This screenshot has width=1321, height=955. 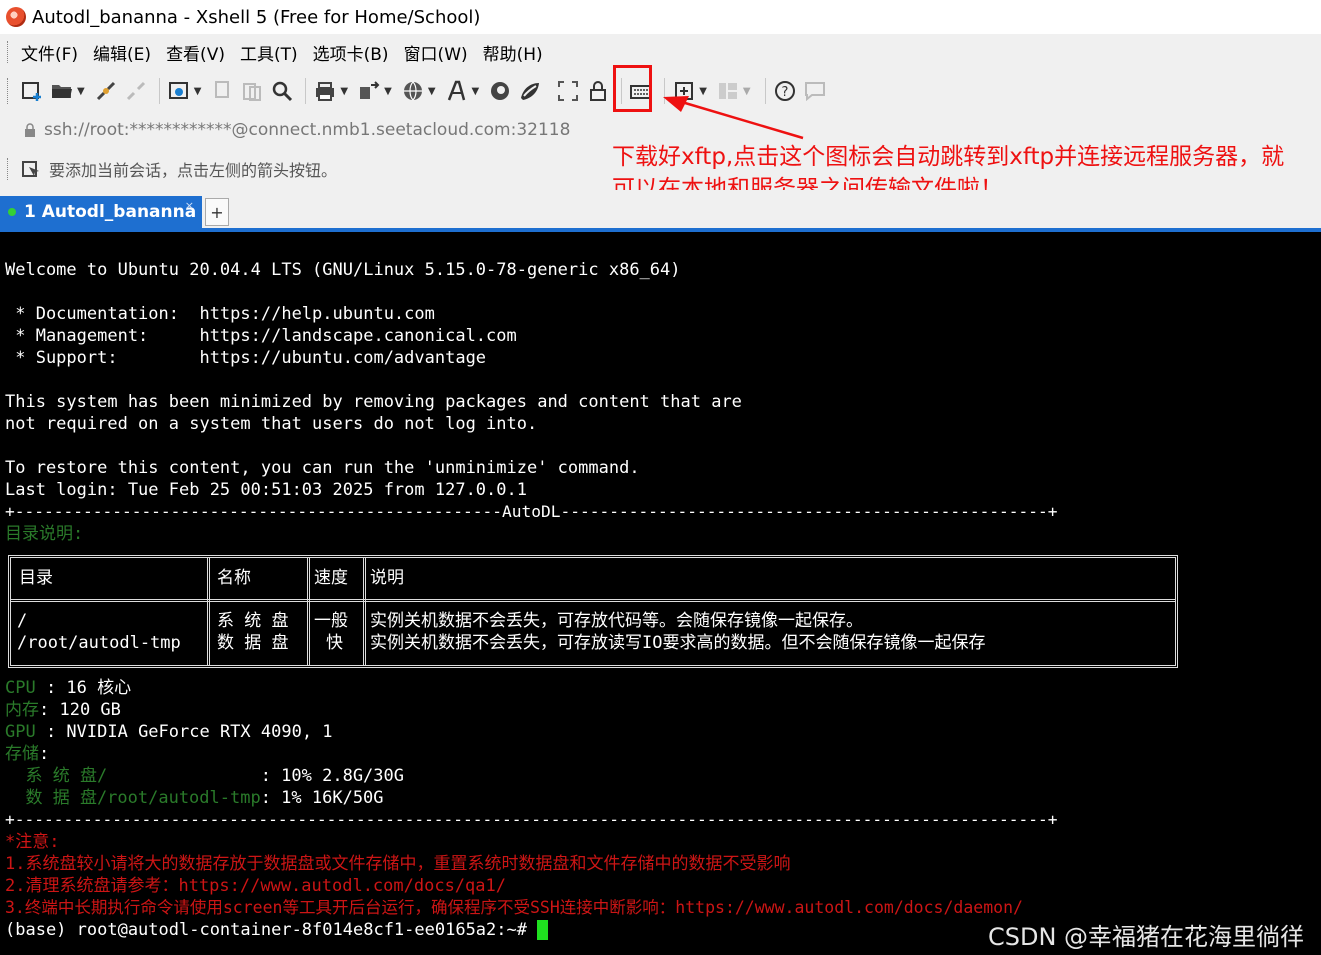 I want to click on connected-status-icon, so click(x=12, y=212).